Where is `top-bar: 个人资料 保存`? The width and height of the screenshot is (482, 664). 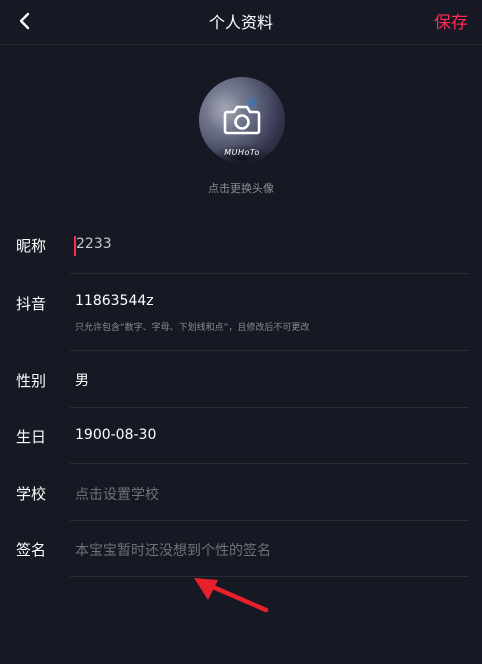 top-bar: 个人资料 保存 is located at coordinates (241, 22).